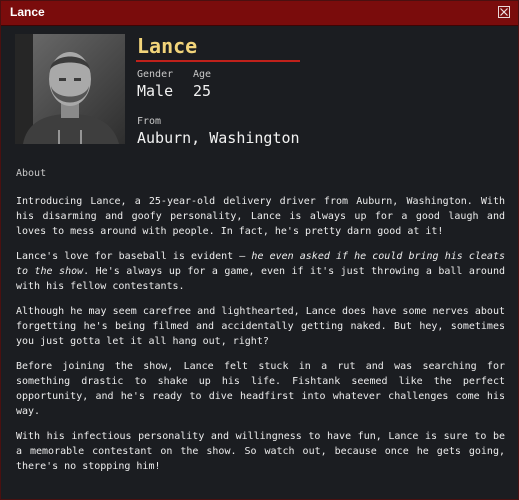 The image size is (519, 500). What do you see at coordinates (218, 138) in the screenshot?
I see `from-value: Auburn, Washington` at bounding box center [218, 138].